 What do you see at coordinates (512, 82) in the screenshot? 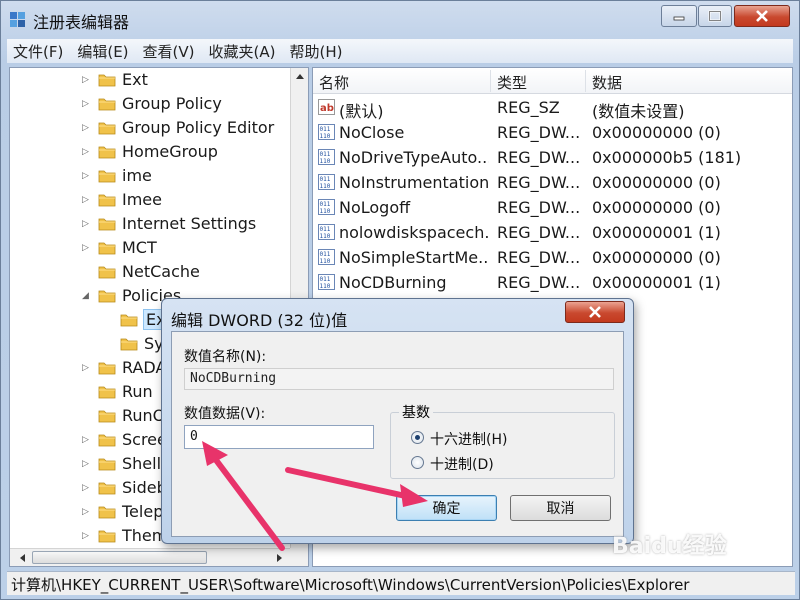
I see `column-header-type: 类型` at bounding box center [512, 82].